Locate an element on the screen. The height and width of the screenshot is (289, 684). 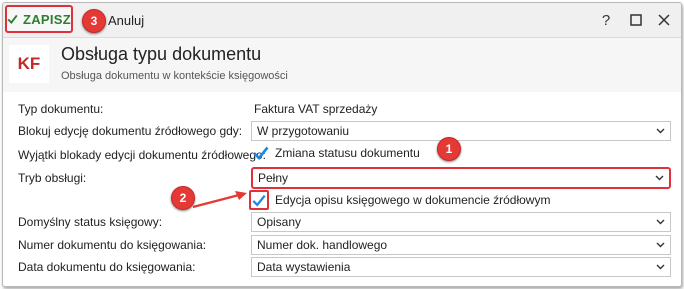
close-window-button is located at coordinates (664, 20).